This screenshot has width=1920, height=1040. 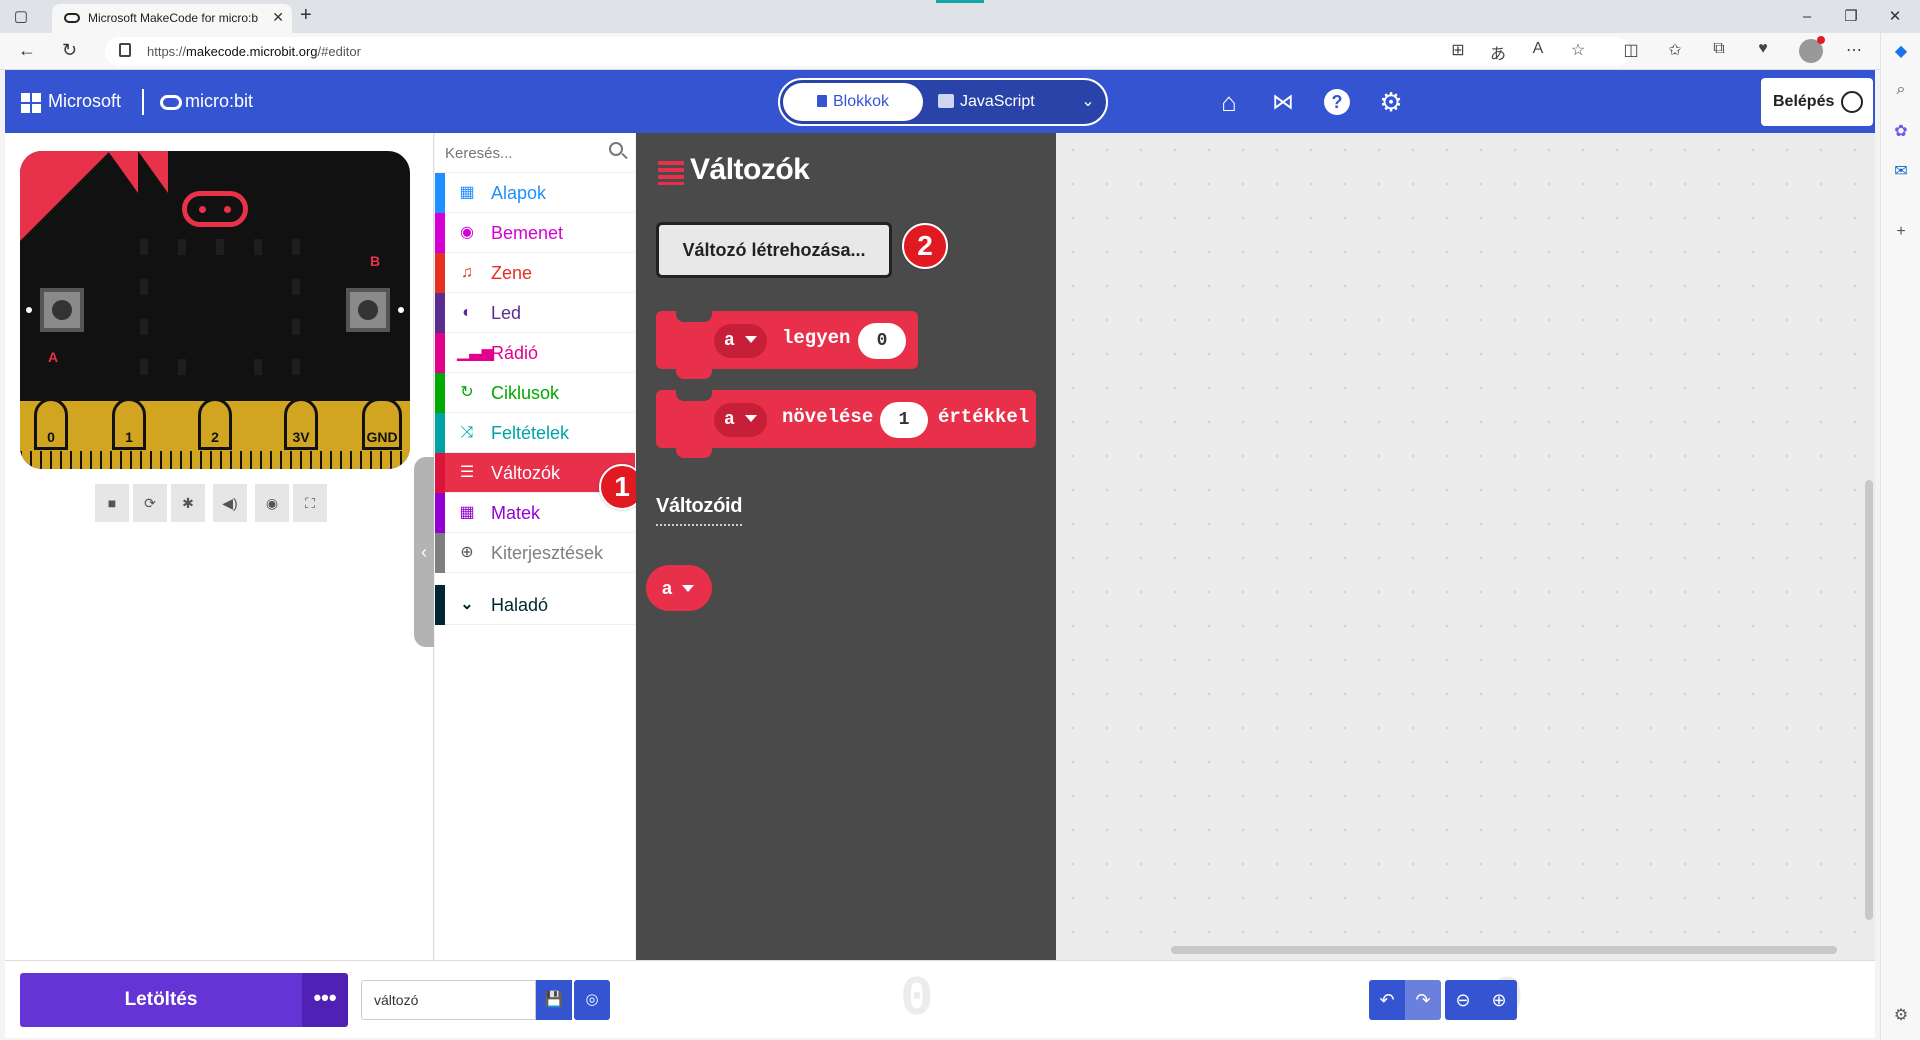 I want to click on github-icon: ◎, so click(x=592, y=1000).